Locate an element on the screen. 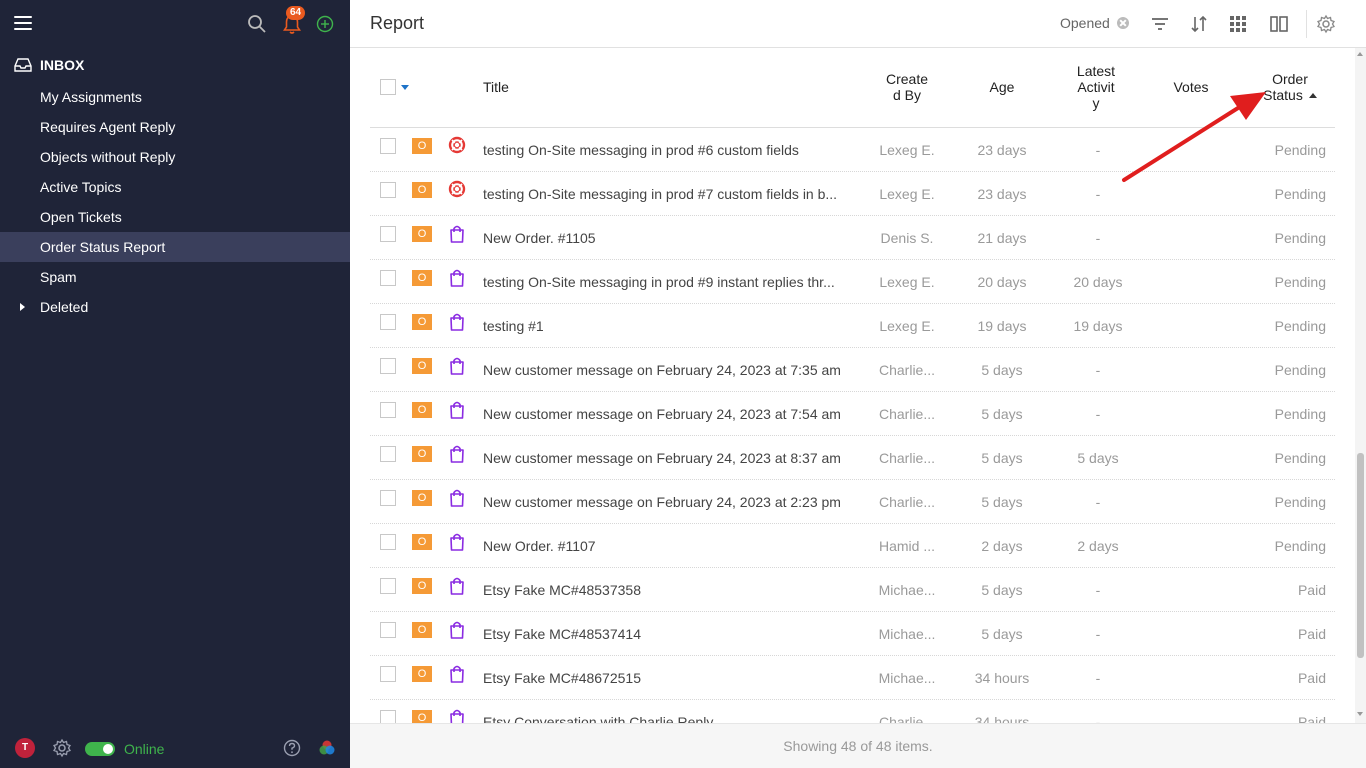  sidebar-item-deleted: Deleted is located at coordinates (175, 307).